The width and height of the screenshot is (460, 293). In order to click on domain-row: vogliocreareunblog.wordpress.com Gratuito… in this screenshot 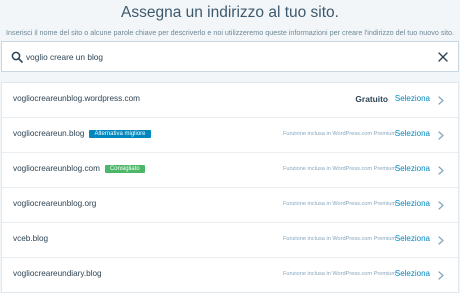, I will do `click(230, 100)`.